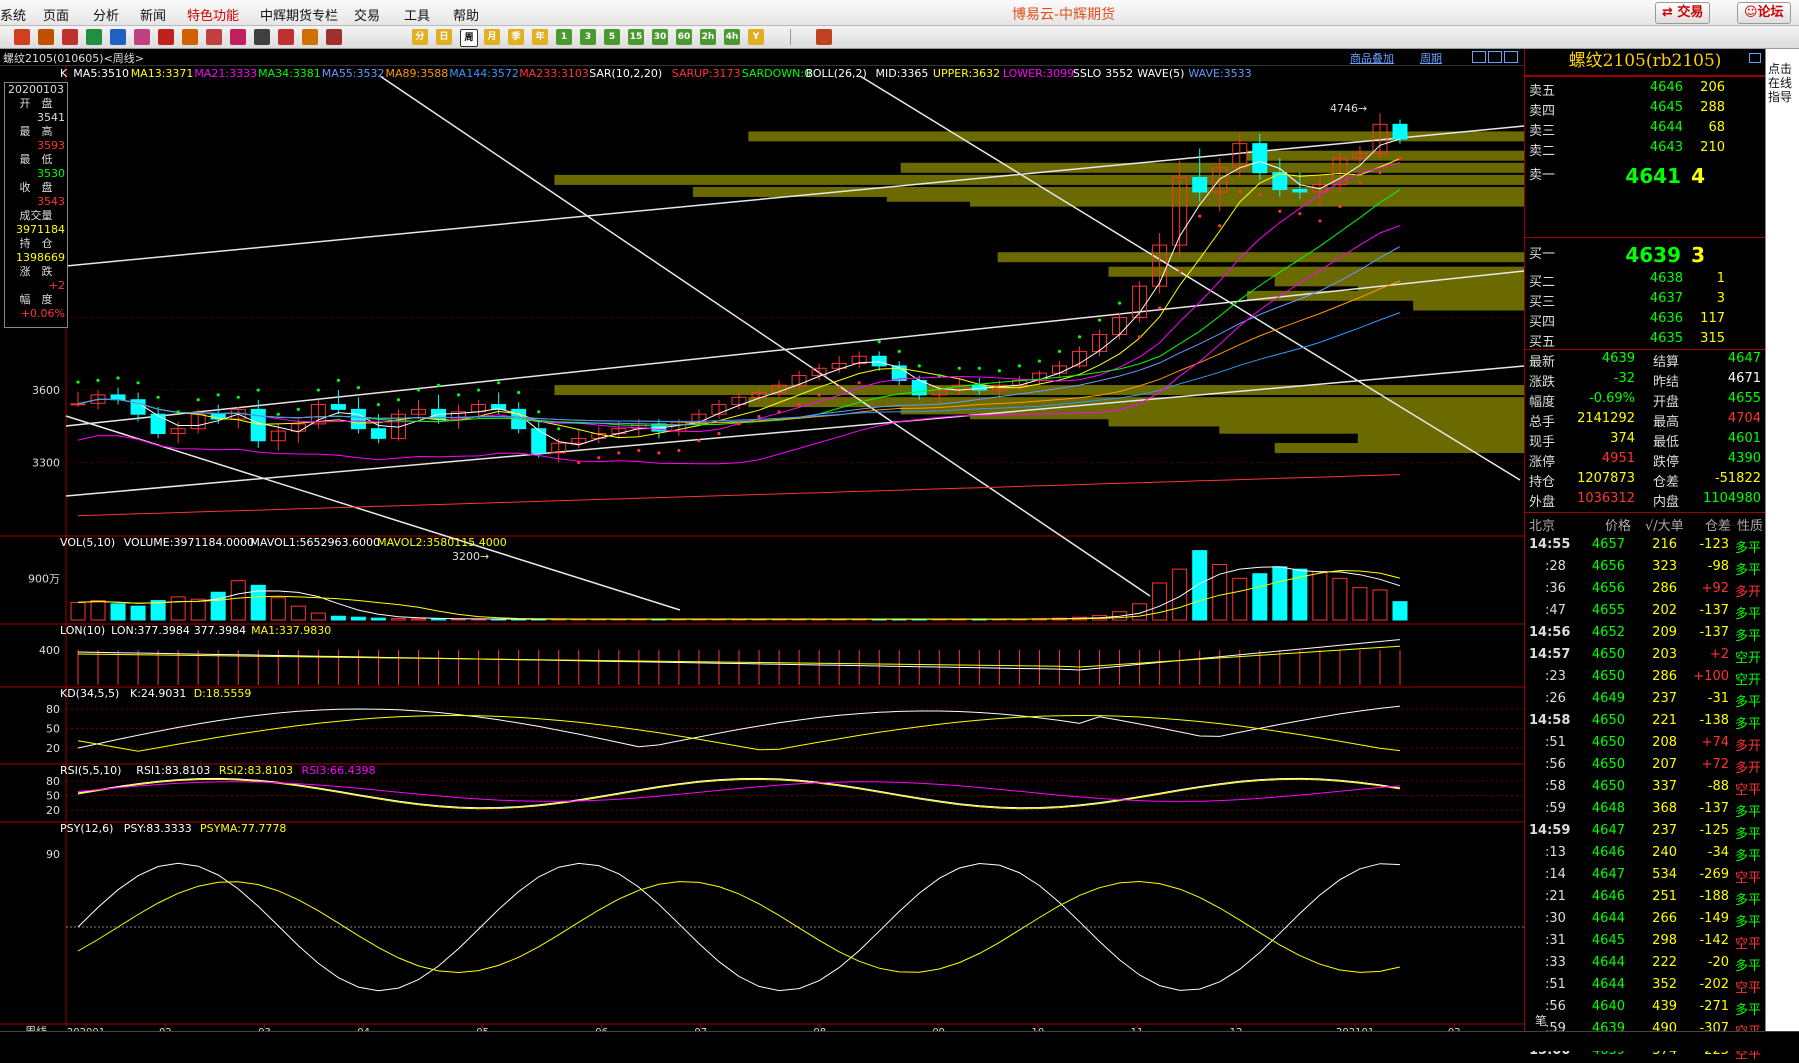 Image resolution: width=1799 pixels, height=1063 pixels. I want to click on period-9-button: 15, so click(636, 37).